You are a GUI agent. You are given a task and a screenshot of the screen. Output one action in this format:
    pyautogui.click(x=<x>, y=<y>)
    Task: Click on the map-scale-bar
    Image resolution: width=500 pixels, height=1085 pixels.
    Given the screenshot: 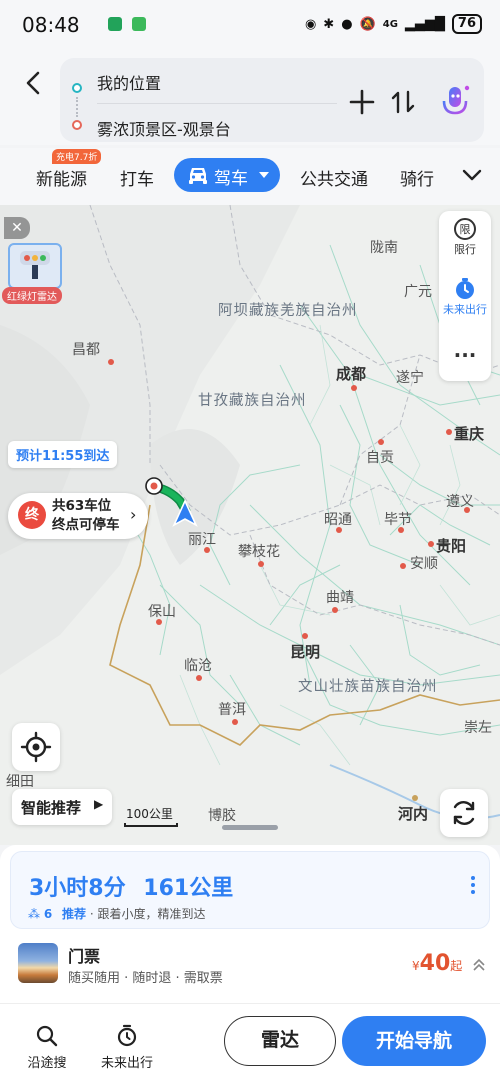 What is the action you would take?
    pyautogui.click(x=151, y=825)
    